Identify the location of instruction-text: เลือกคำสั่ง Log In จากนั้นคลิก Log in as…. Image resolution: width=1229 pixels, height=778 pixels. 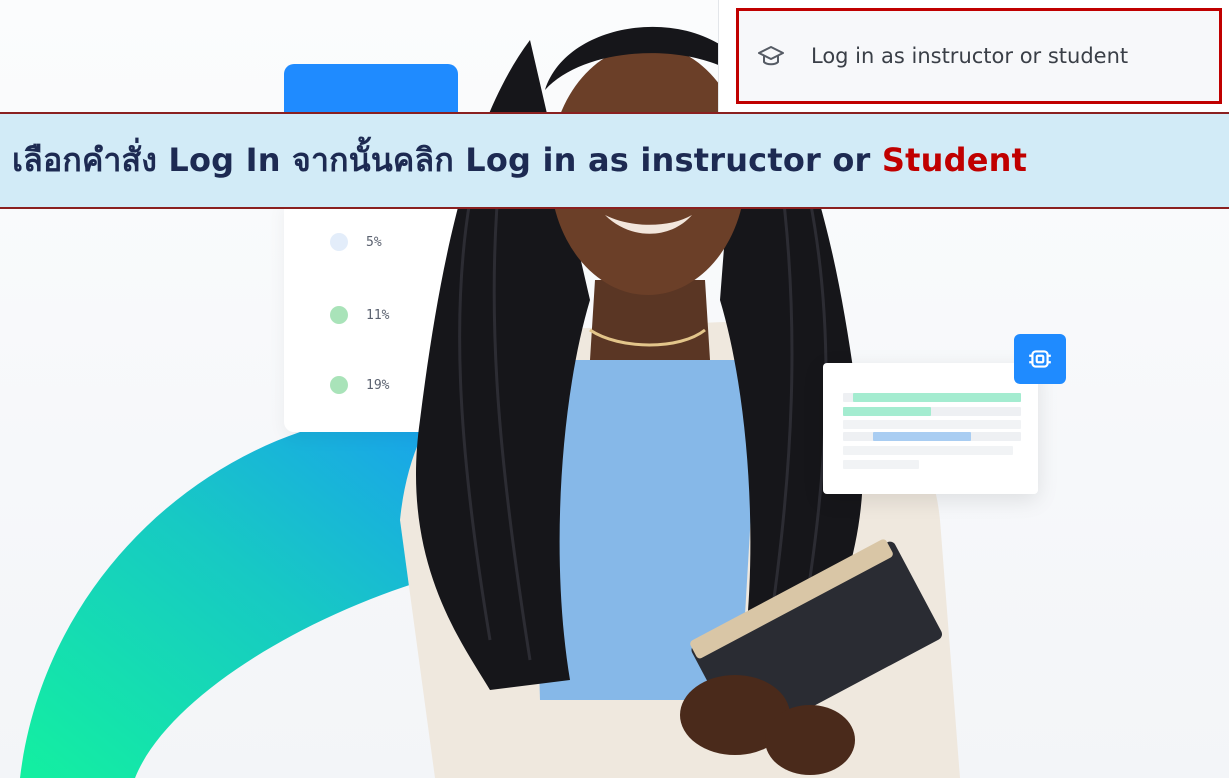
(519, 160).